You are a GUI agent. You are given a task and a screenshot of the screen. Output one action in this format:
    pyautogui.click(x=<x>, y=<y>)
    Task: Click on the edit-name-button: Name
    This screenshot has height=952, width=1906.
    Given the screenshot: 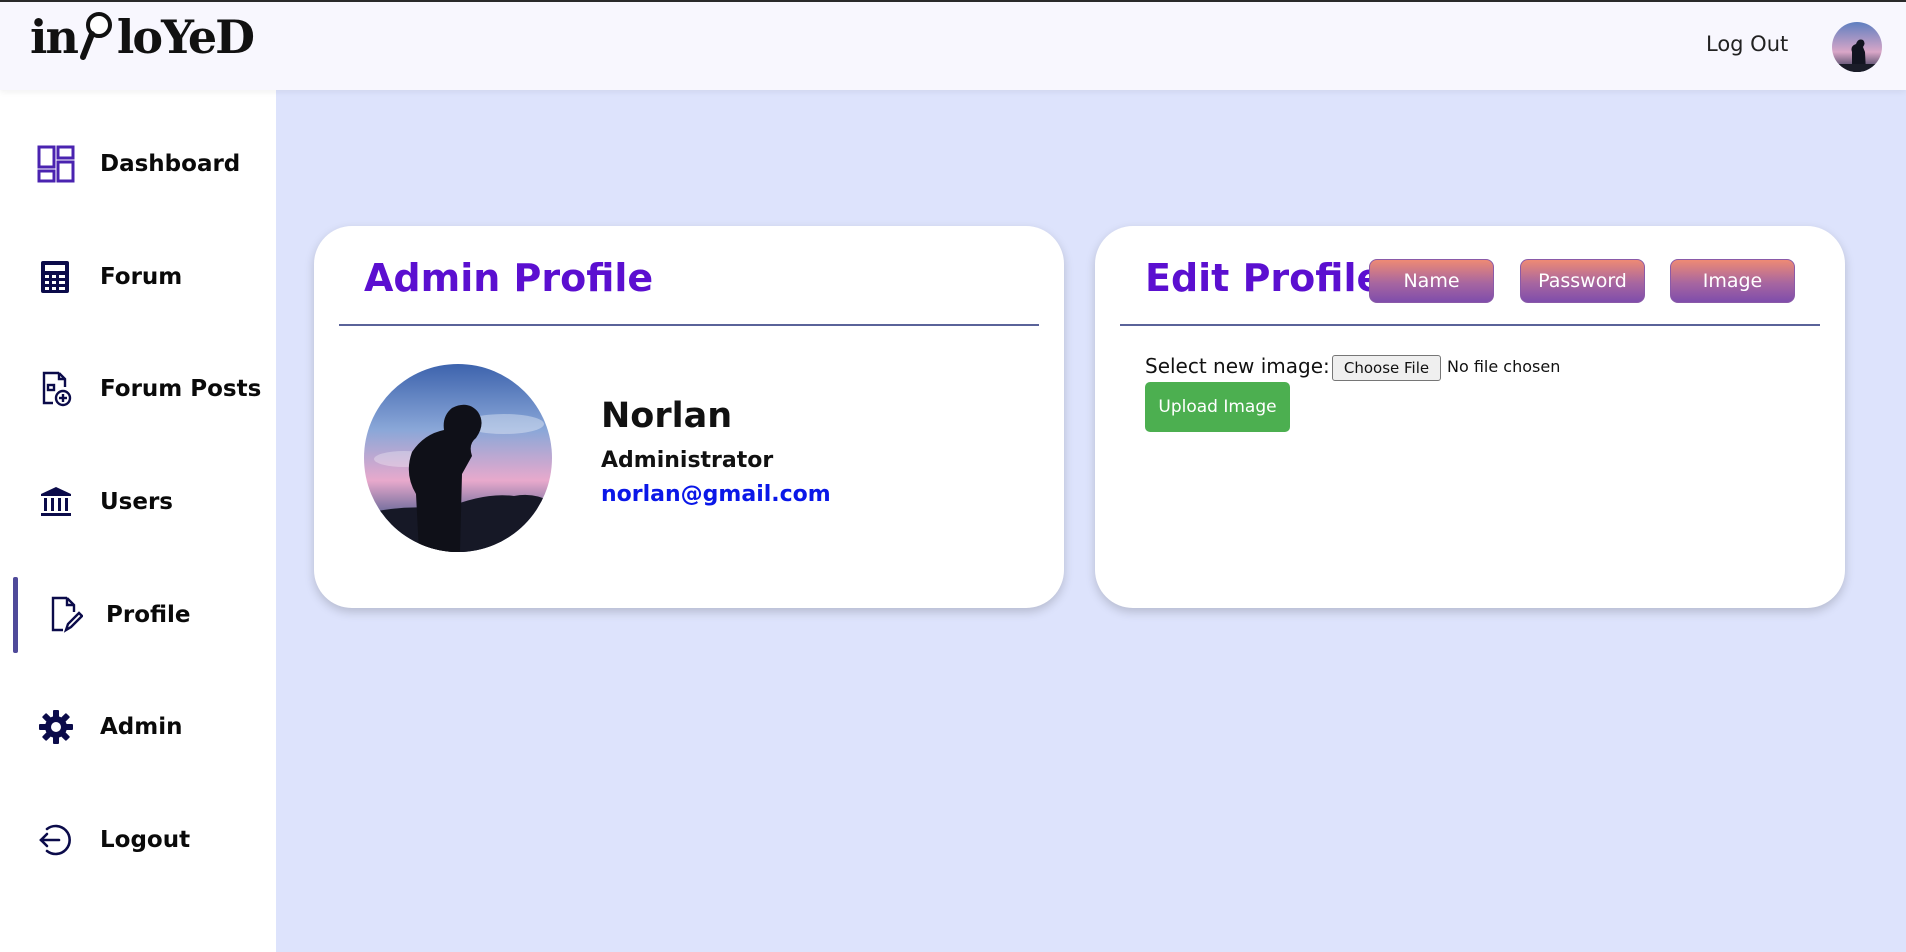 What is the action you would take?
    pyautogui.click(x=1431, y=281)
    